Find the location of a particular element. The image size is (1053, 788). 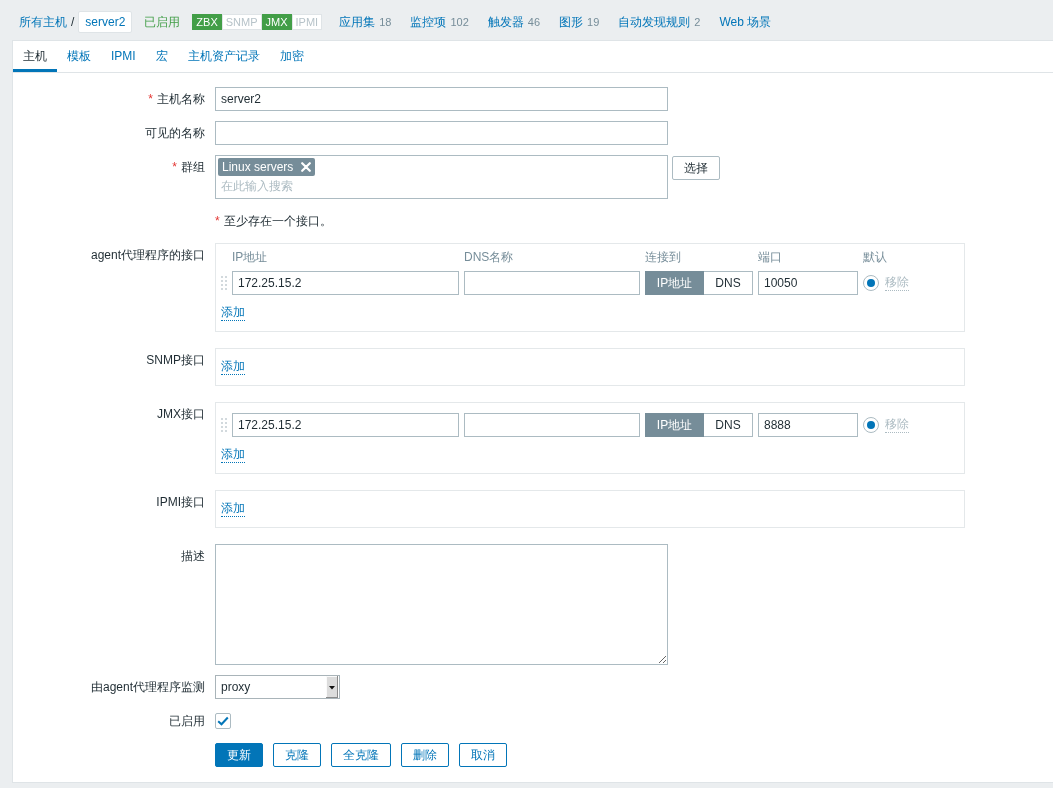

enabled-checkbox is located at coordinates (223, 721).